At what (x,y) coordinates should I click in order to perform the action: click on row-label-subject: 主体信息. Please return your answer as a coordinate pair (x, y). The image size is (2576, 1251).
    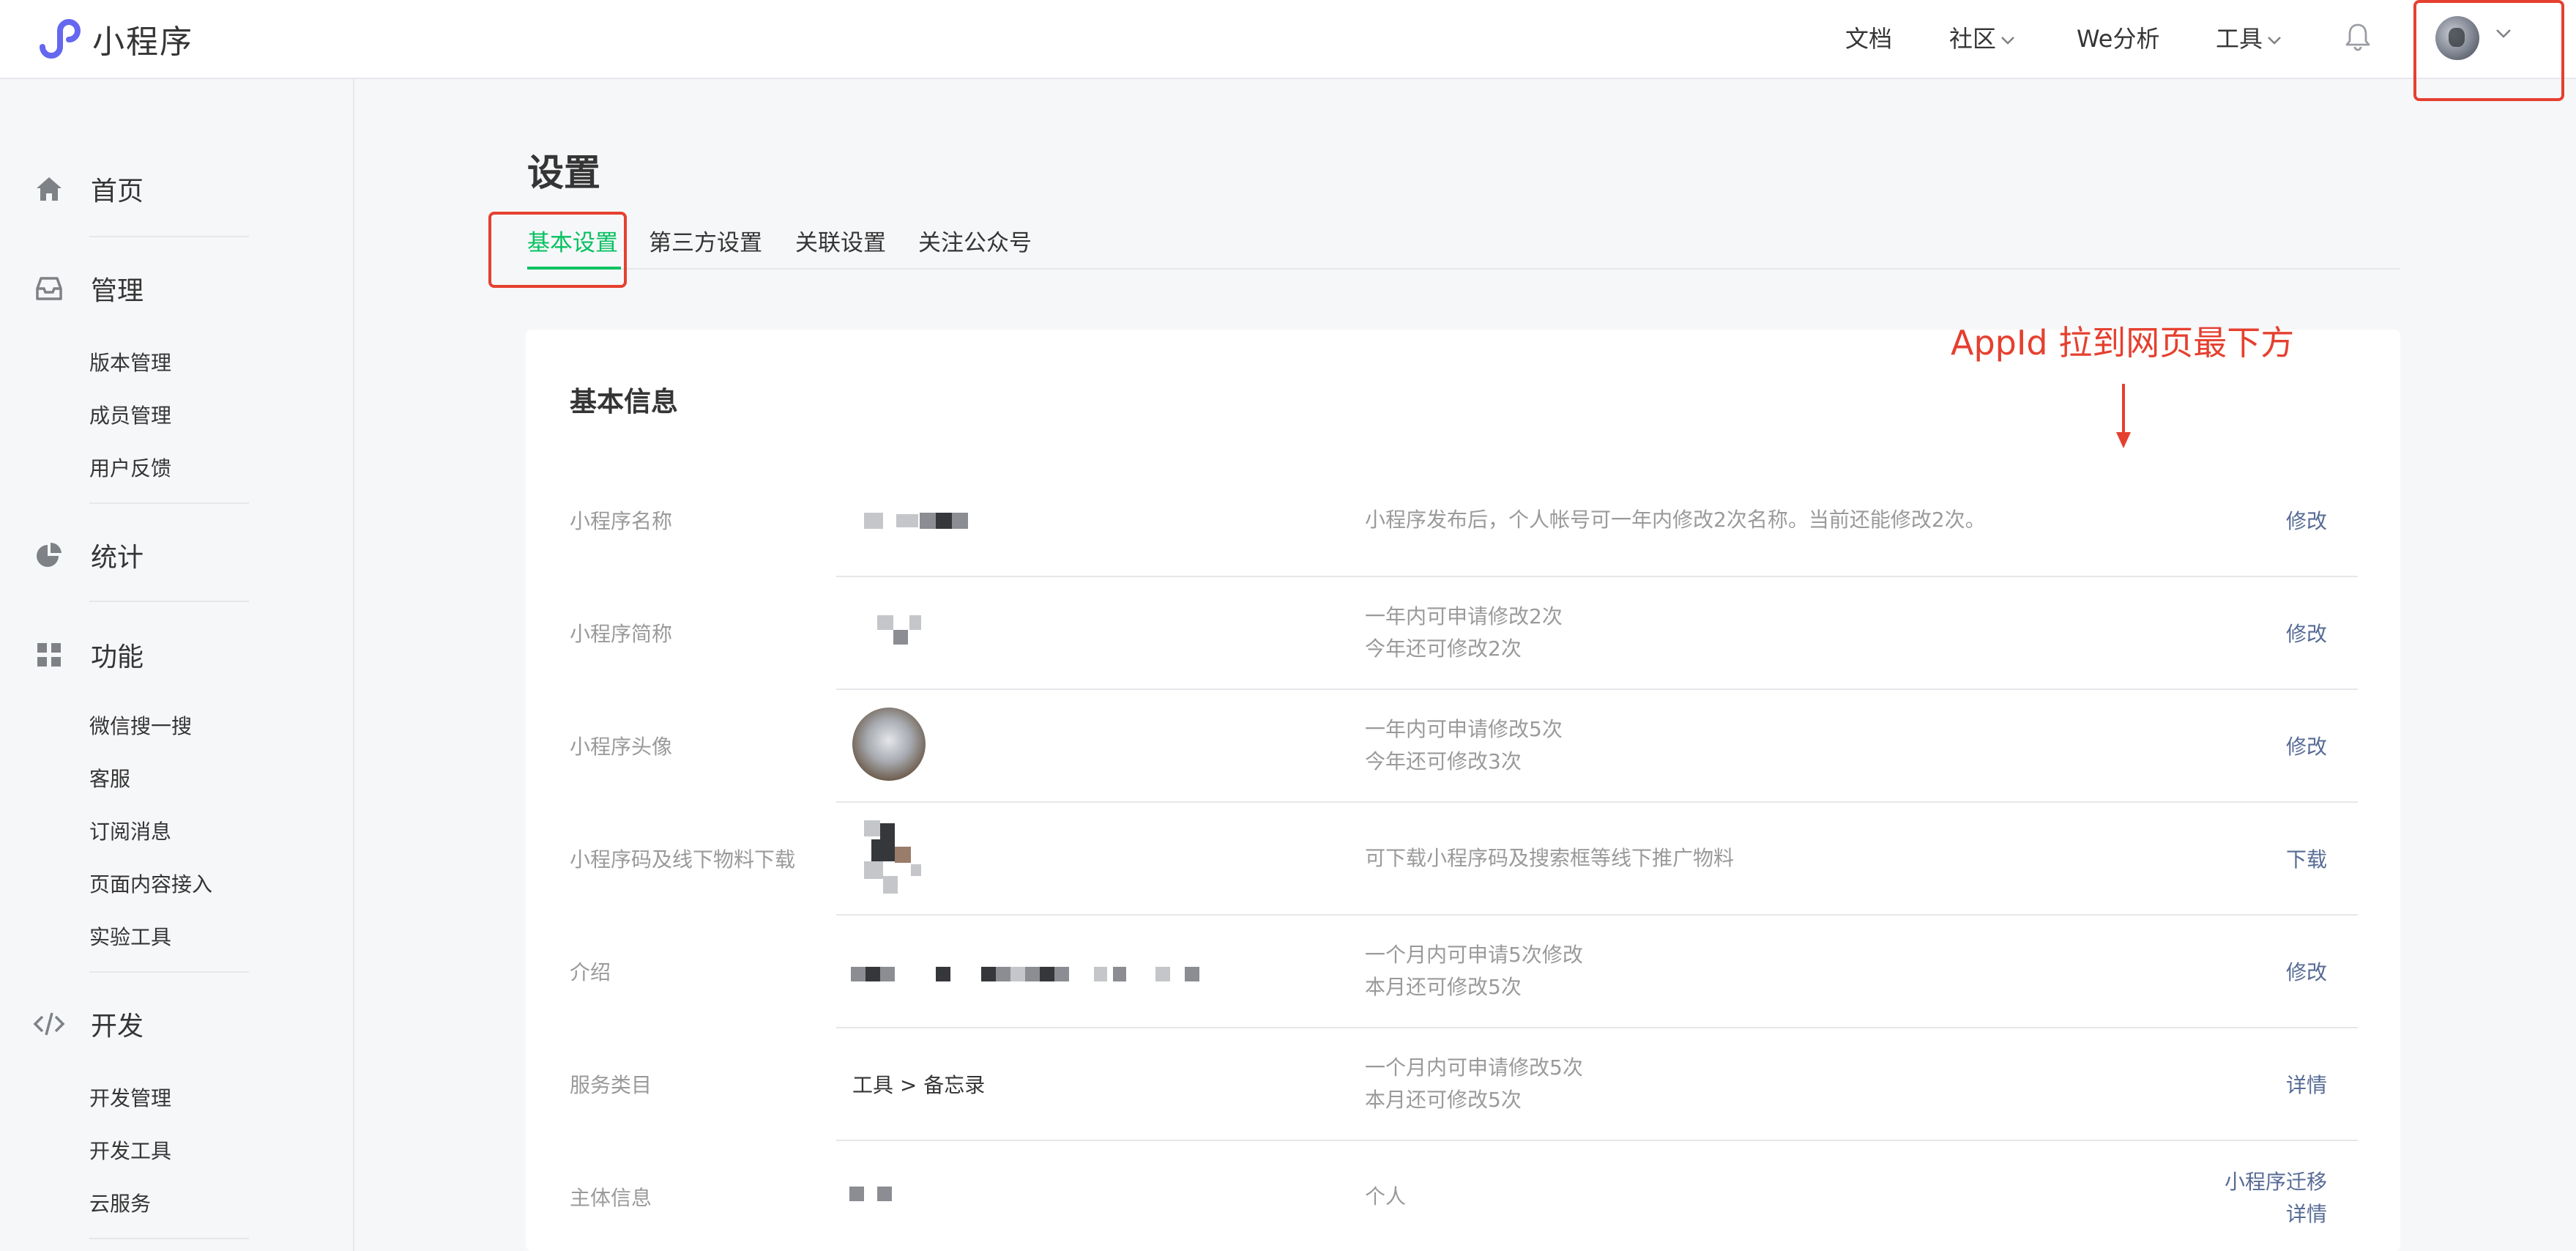
    Looking at the image, I should click on (611, 1198).